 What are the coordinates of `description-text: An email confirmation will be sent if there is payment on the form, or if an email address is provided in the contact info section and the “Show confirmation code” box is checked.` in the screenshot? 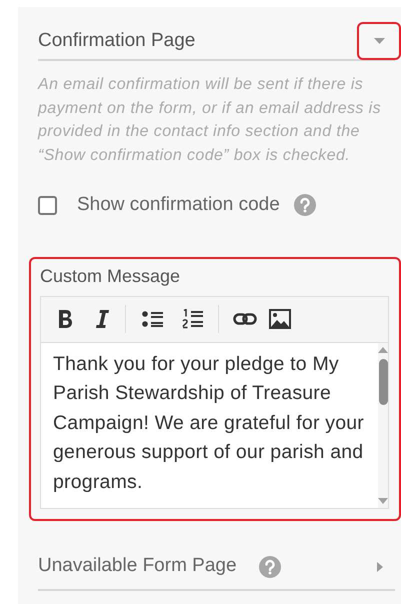 It's located at (210, 120).